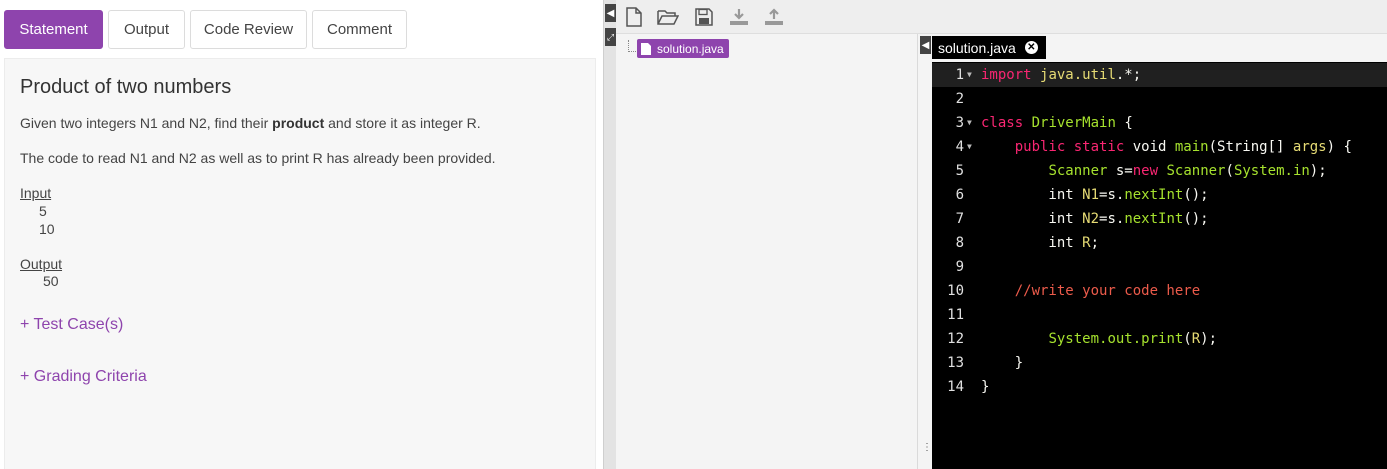  I want to click on tab-comment: Comment, so click(359, 29).